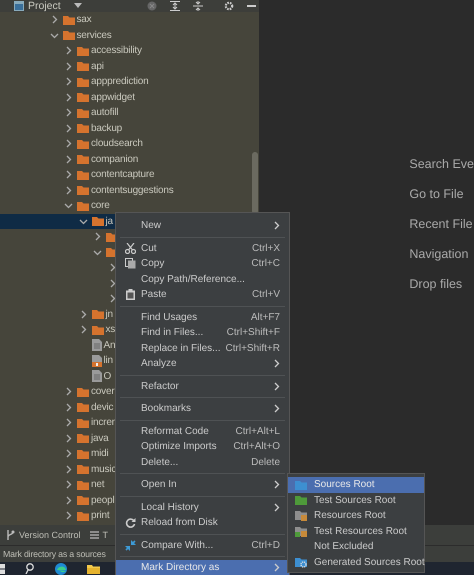 This screenshot has width=474, height=575. I want to click on editor-hint-text: Navigation, so click(439, 254).